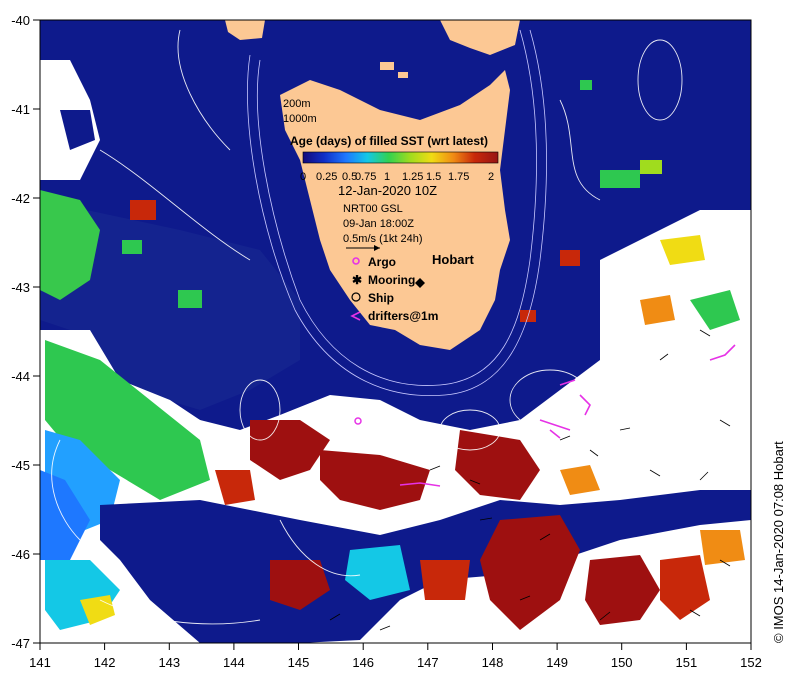 This screenshot has height=678, width=792. What do you see at coordinates (303, 177) in the screenshot?
I see `svg-text: 0` at bounding box center [303, 177].